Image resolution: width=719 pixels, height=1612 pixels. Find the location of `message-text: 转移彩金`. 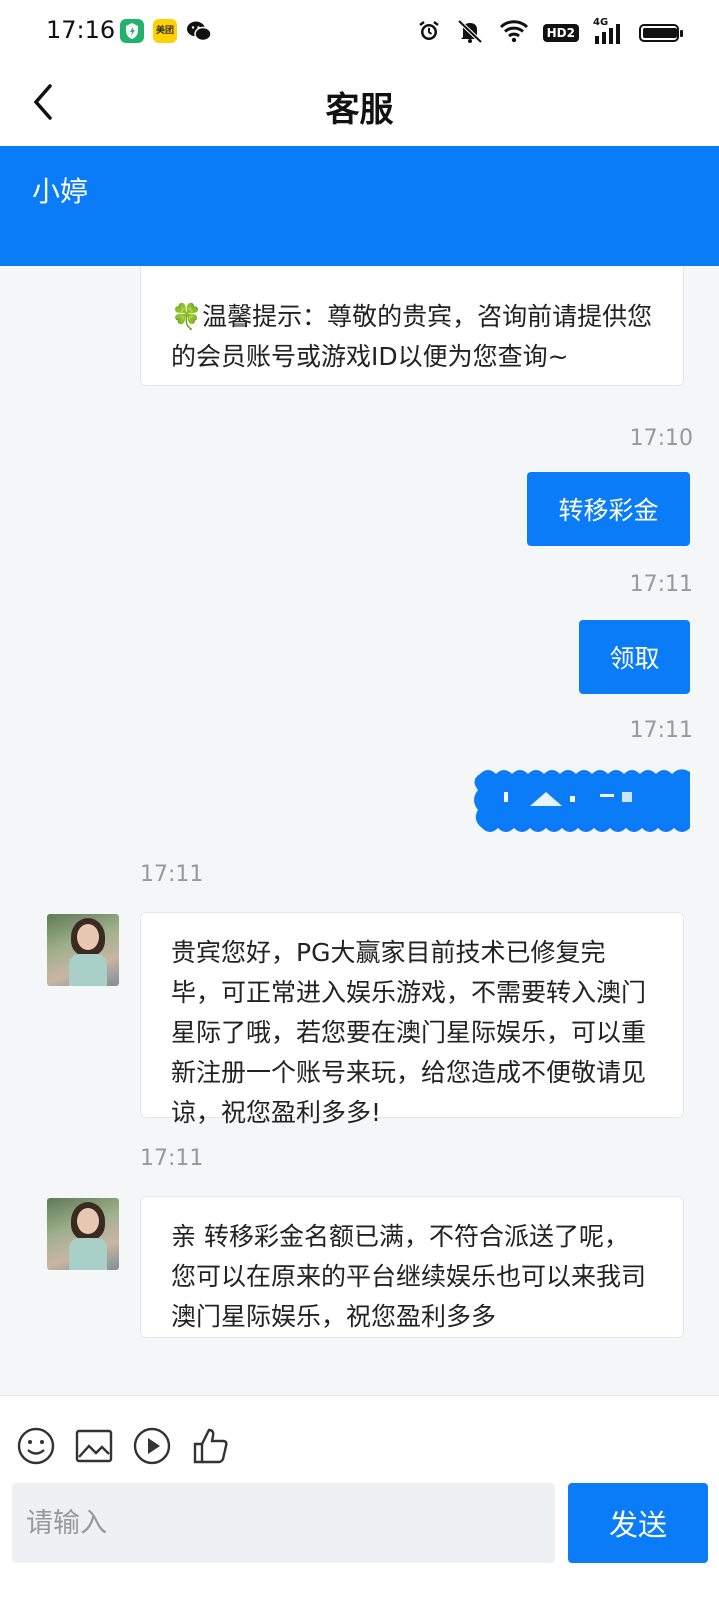

message-text: 转移彩金 is located at coordinates (608, 510).